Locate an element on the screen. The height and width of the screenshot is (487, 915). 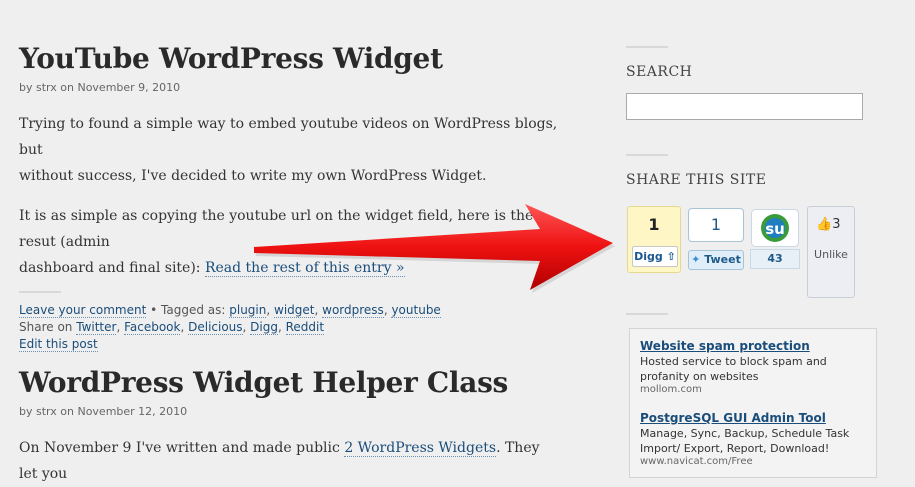
share-delicious-link: Delicious is located at coordinates (215, 327).